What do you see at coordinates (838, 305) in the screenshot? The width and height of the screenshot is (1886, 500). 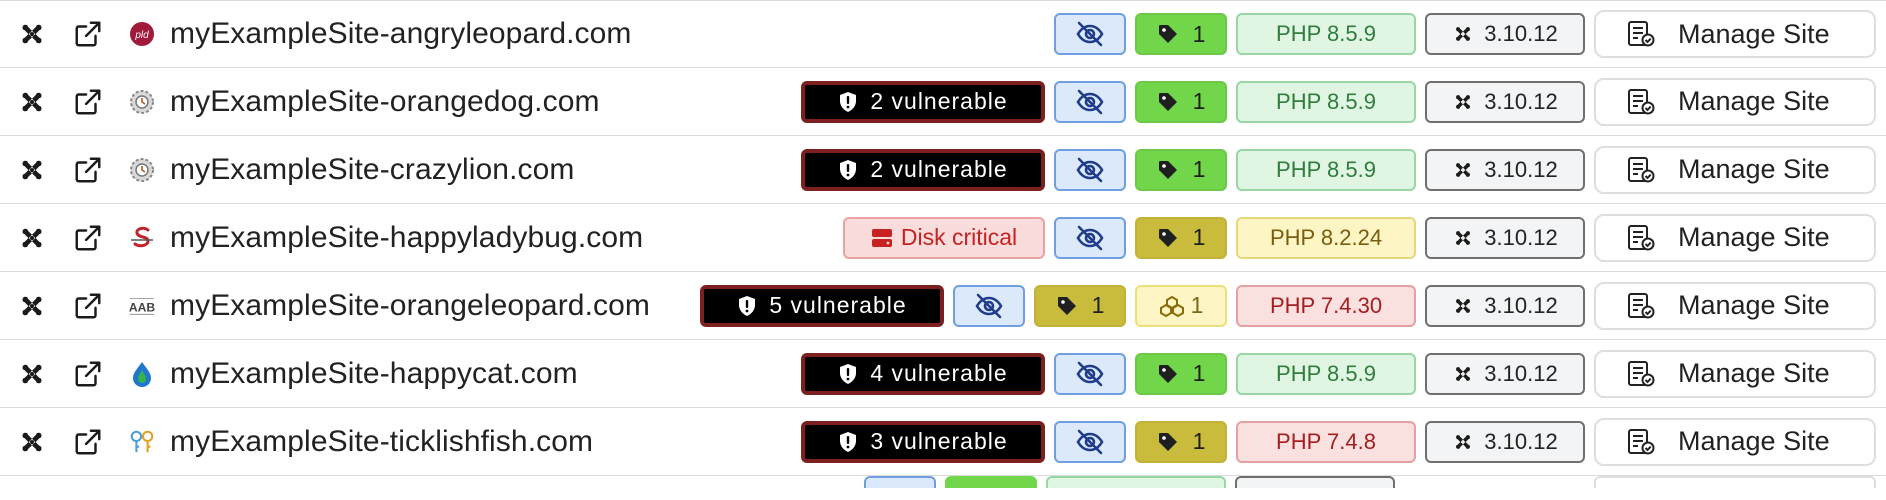 I see `vulnerability-label: 5 vulnerable` at bounding box center [838, 305].